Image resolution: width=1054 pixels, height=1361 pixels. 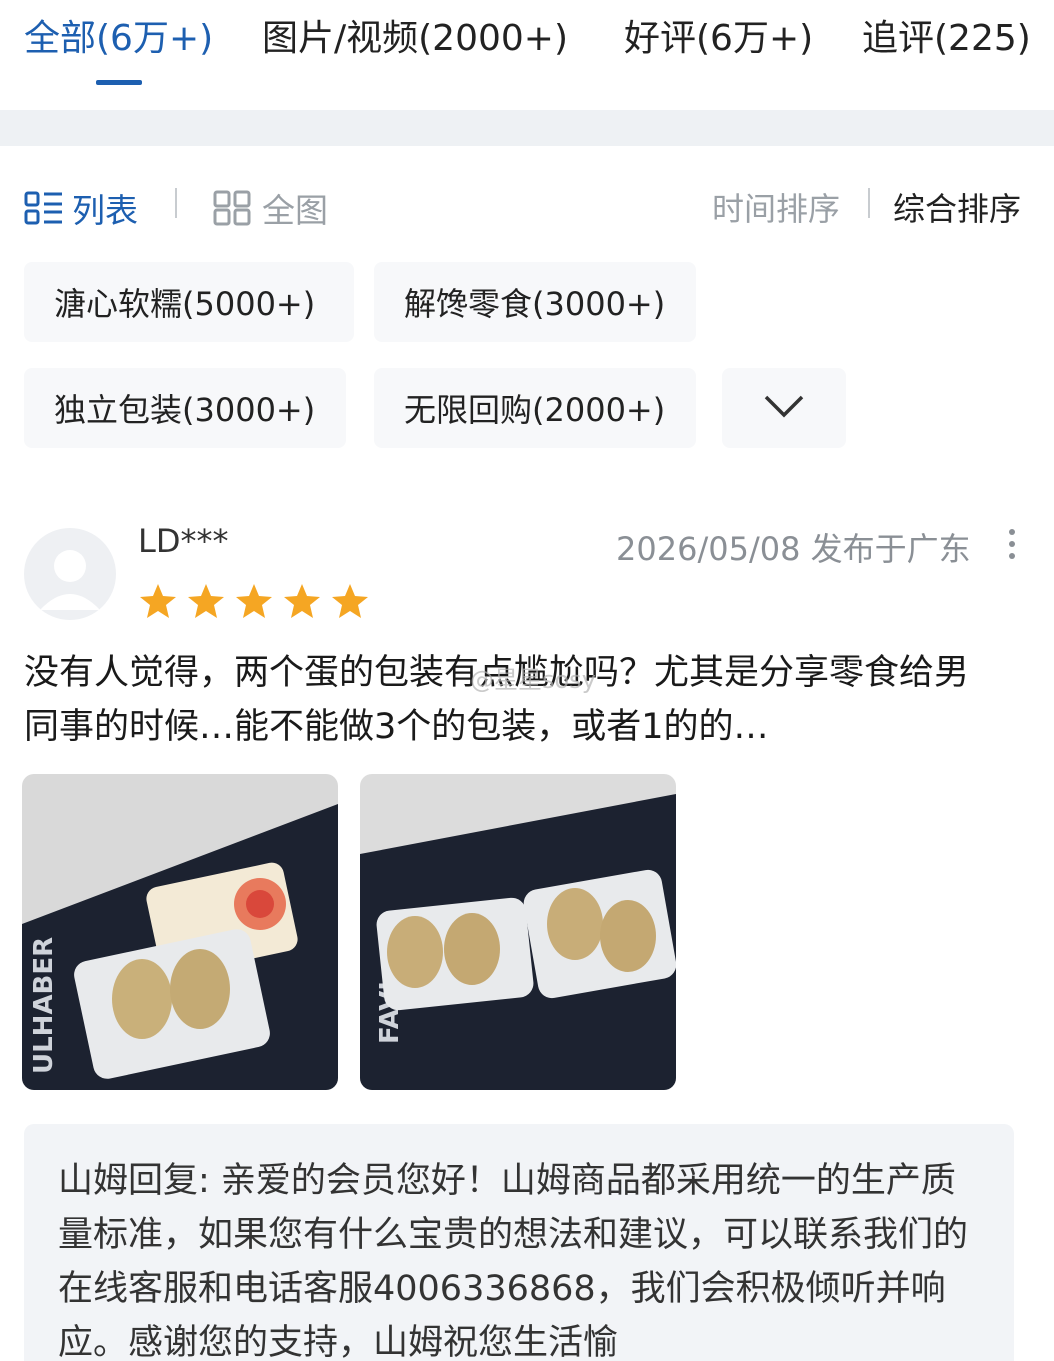 I want to click on review-tabs: 全部(6万+) 图片/视频(2000+) 好评(6万+) 追评(225), so click(x=527, y=55).